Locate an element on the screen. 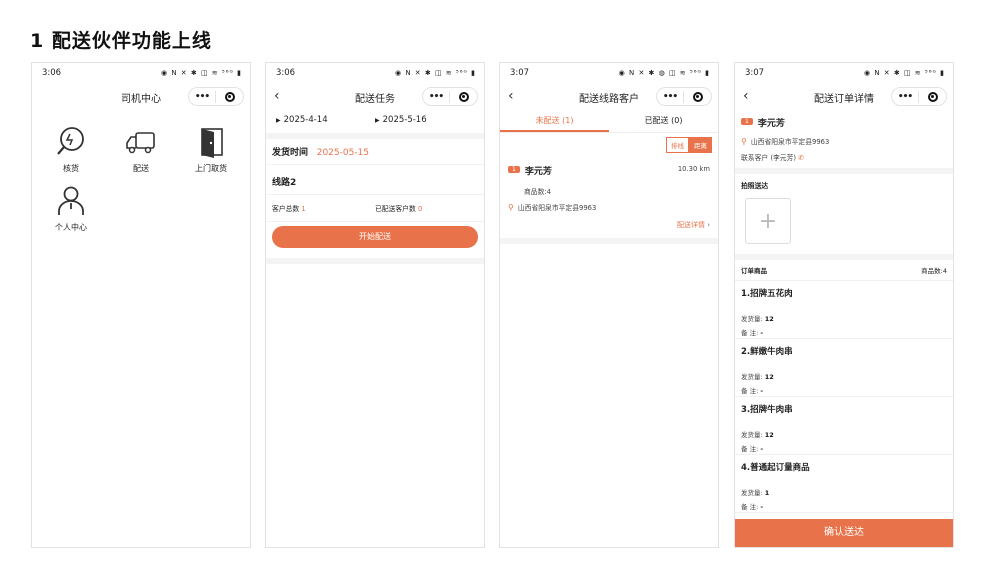 The height and width of the screenshot is (562, 1000). truck-icon is located at coordinates (140, 143).